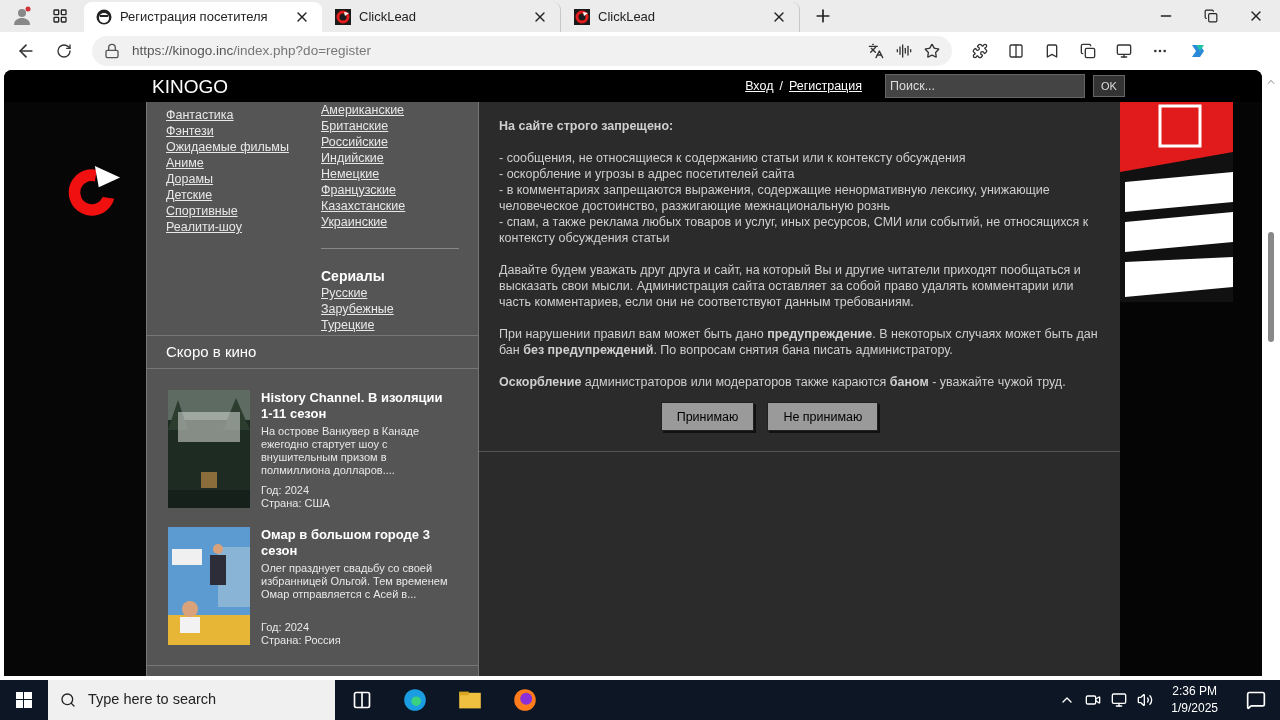 This screenshot has width=1280, height=720. Describe the element at coordinates (243, 163) in the screenshot. I see `genre-link: Аниме` at that location.